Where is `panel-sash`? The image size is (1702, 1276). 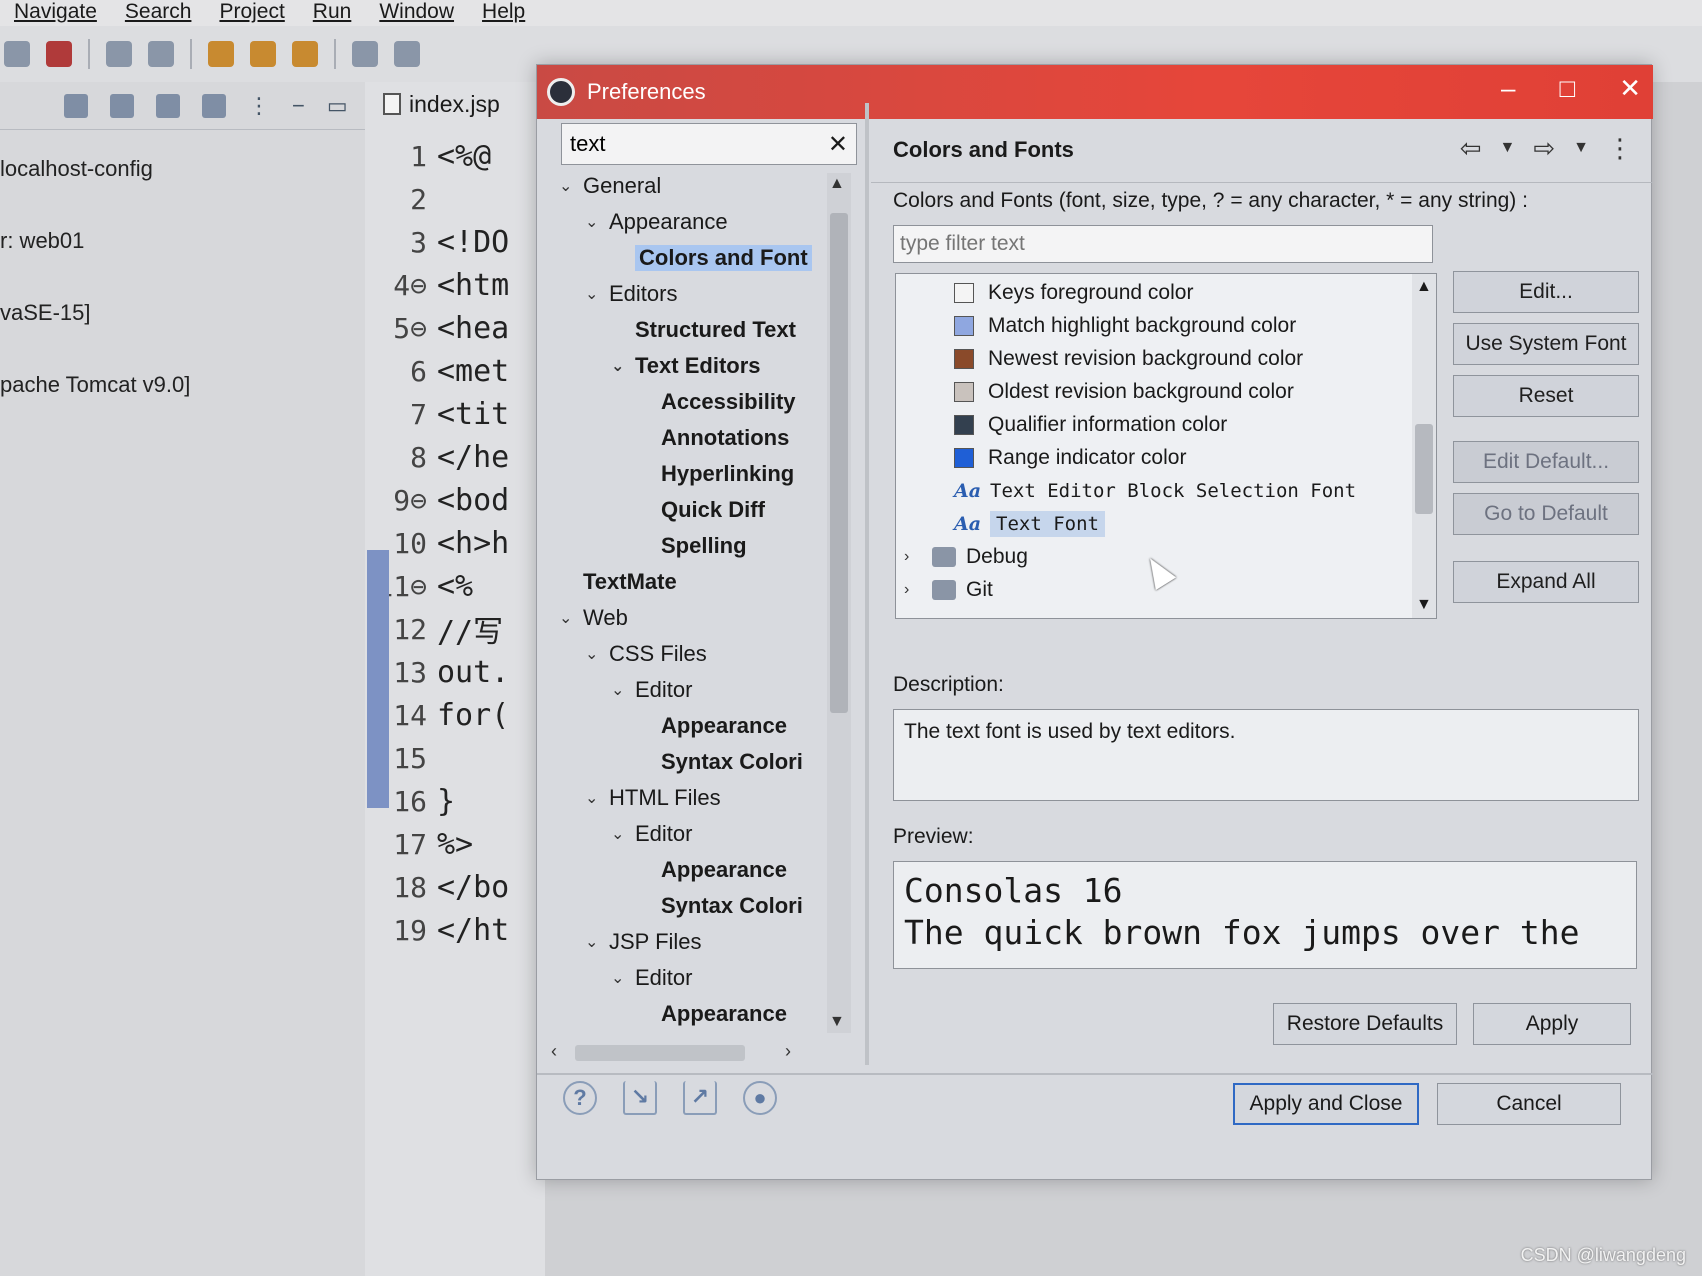
panel-sash is located at coordinates (867, 584).